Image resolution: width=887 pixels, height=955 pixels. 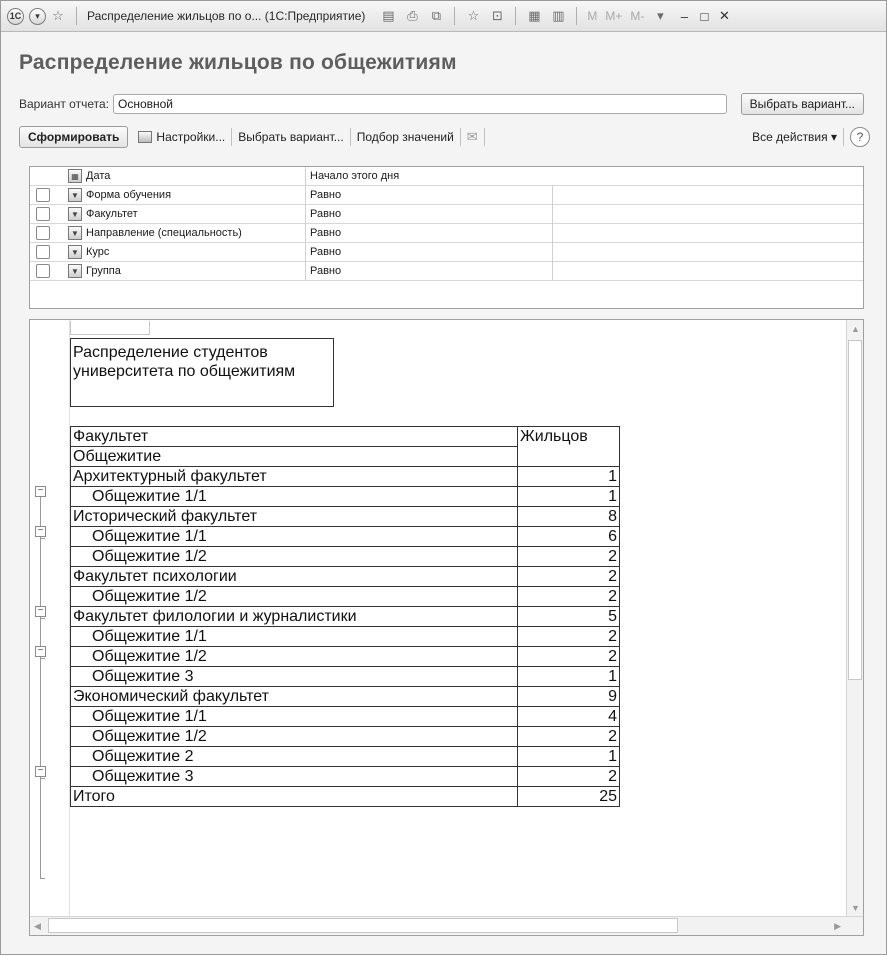 What do you see at coordinates (294, 456) in the screenshot?
I see `header-dorm: Общежитие` at bounding box center [294, 456].